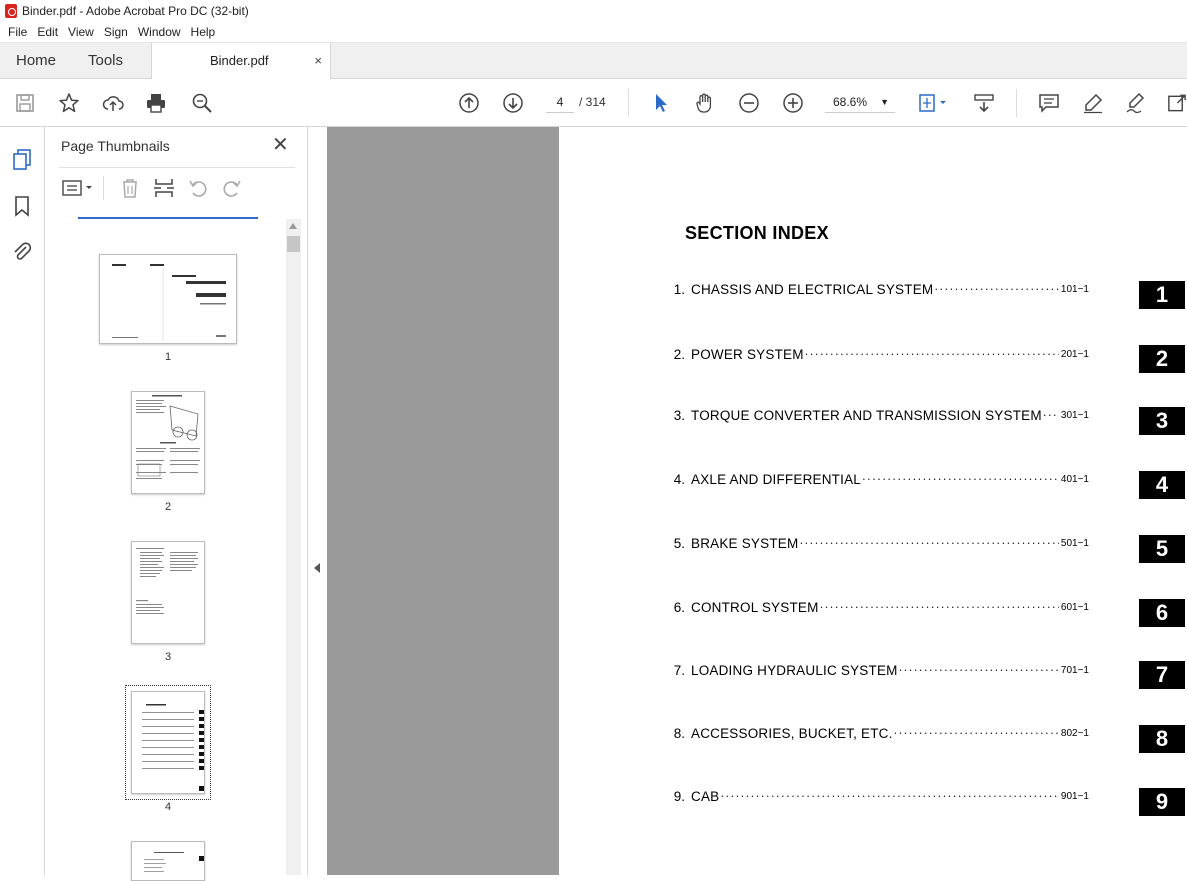 The image size is (1187, 881). What do you see at coordinates (469, 103) in the screenshot?
I see `prev-page-icon` at bounding box center [469, 103].